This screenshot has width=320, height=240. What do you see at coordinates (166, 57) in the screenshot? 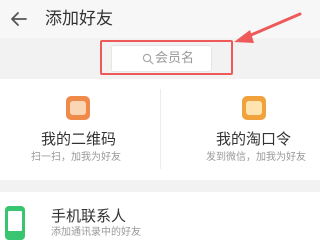
I see `annotation-highlight` at bounding box center [166, 57].